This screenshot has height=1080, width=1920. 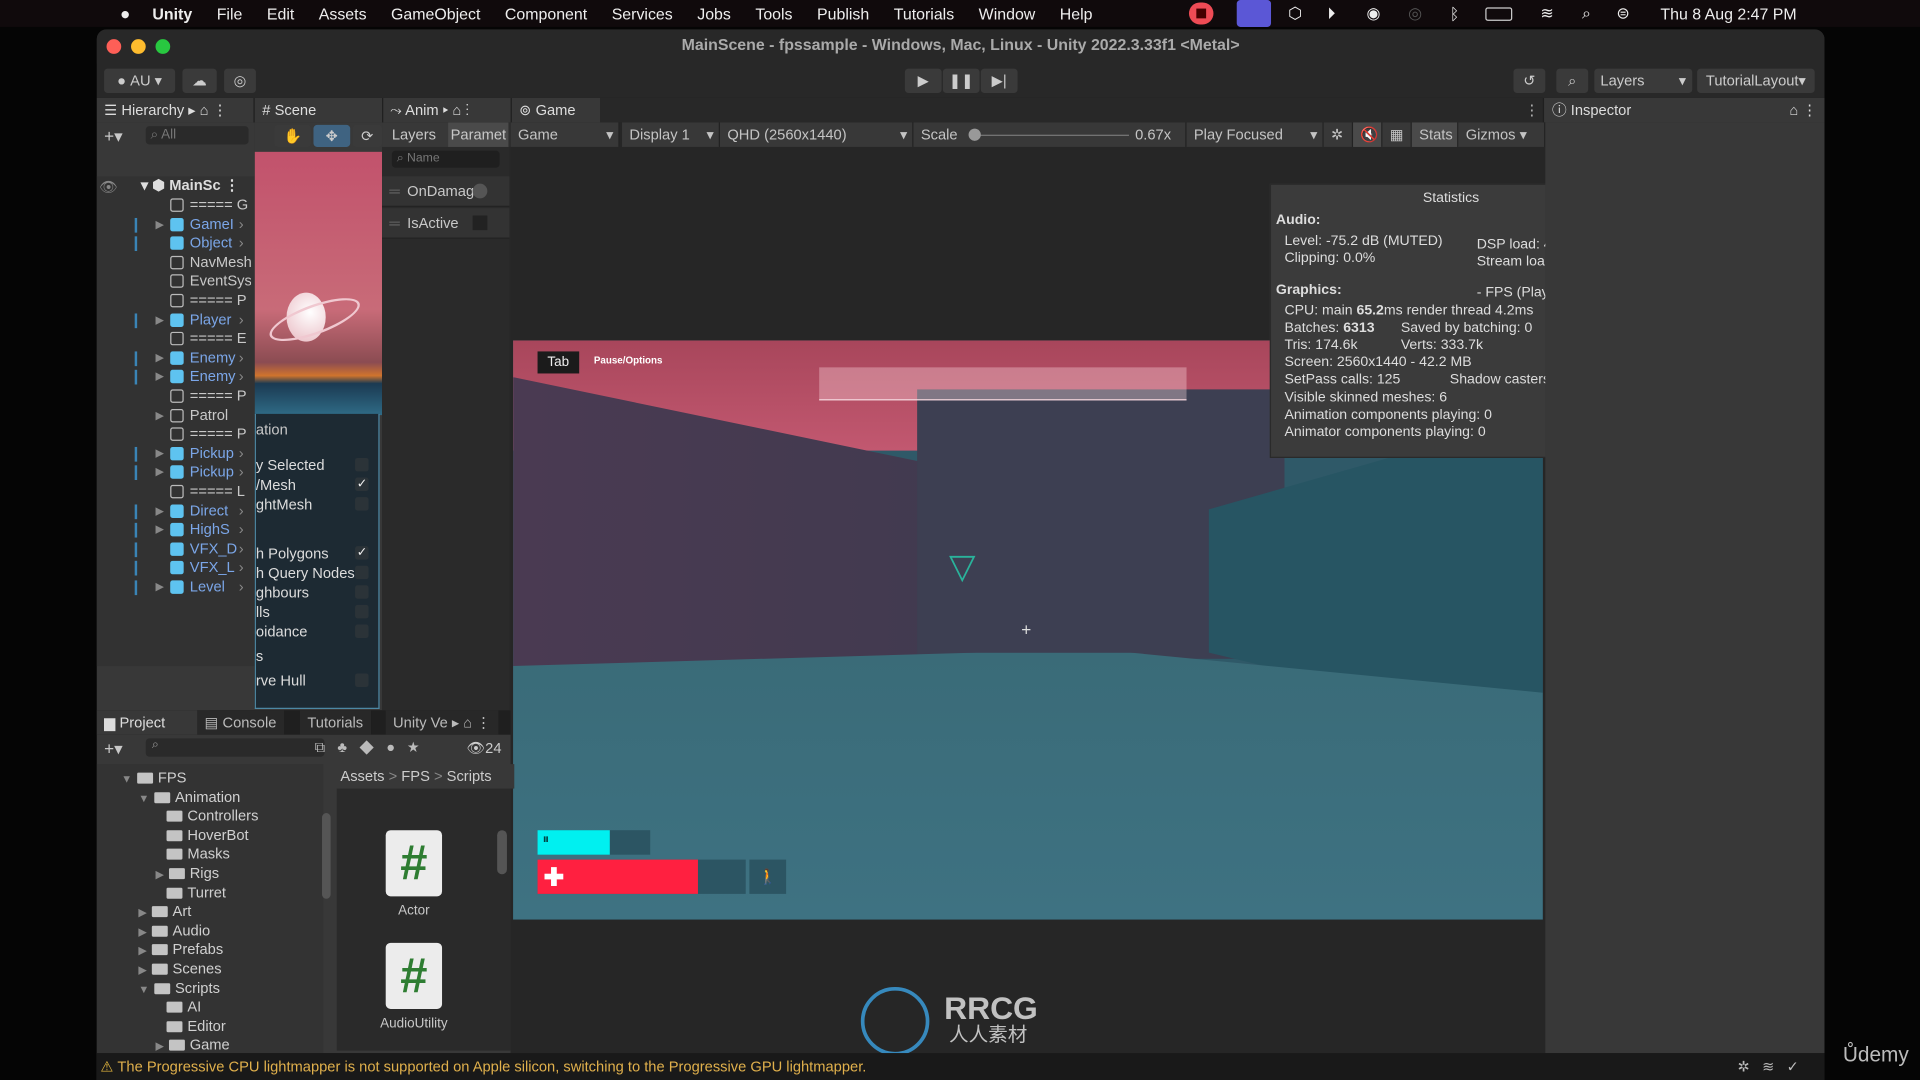 I want to click on scene-view, so click(x=318, y=283).